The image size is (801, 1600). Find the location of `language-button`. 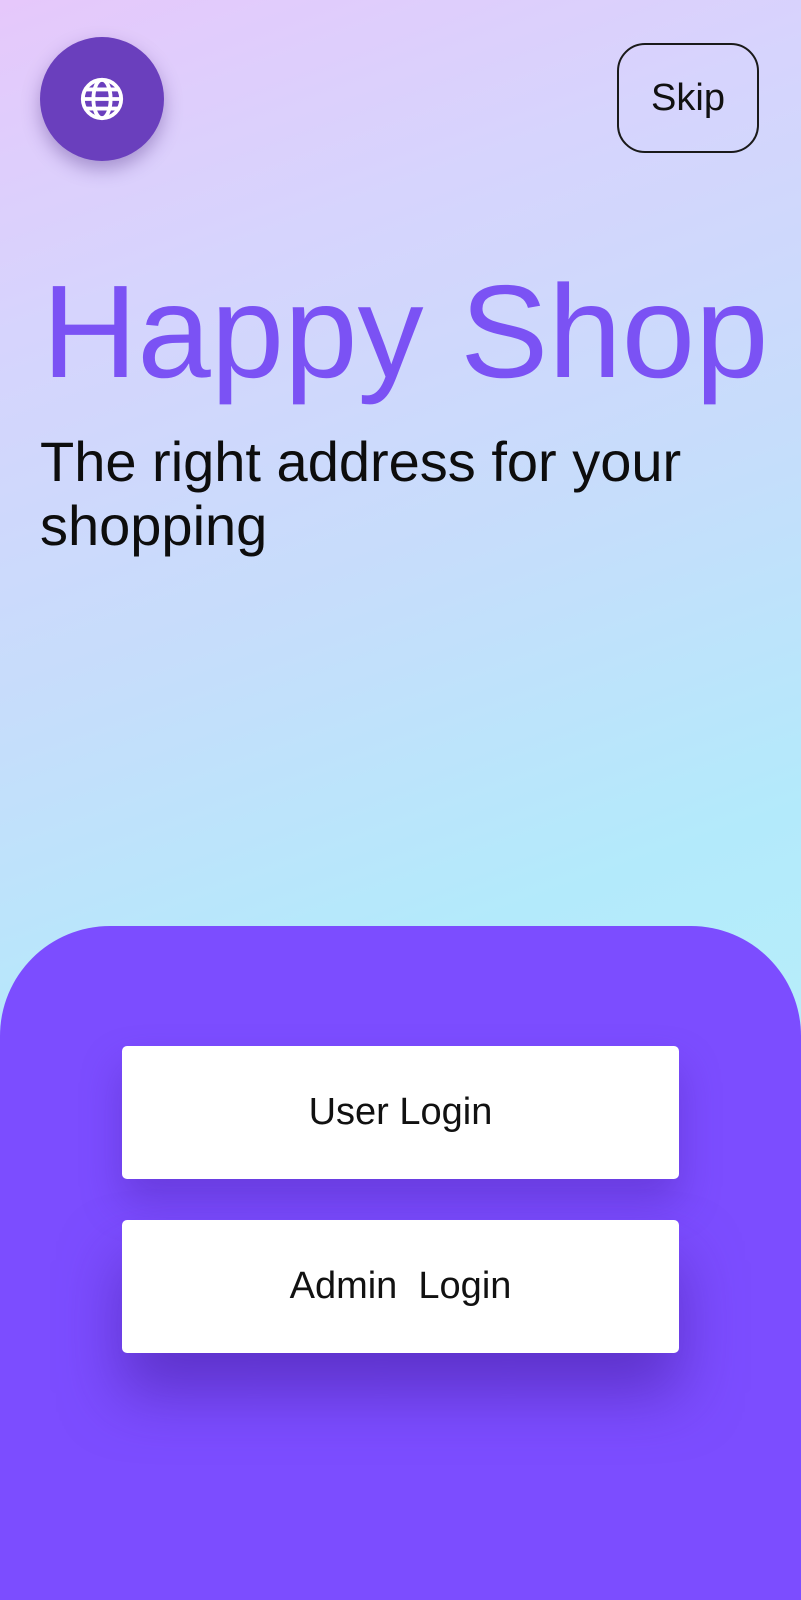

language-button is located at coordinates (102, 99).